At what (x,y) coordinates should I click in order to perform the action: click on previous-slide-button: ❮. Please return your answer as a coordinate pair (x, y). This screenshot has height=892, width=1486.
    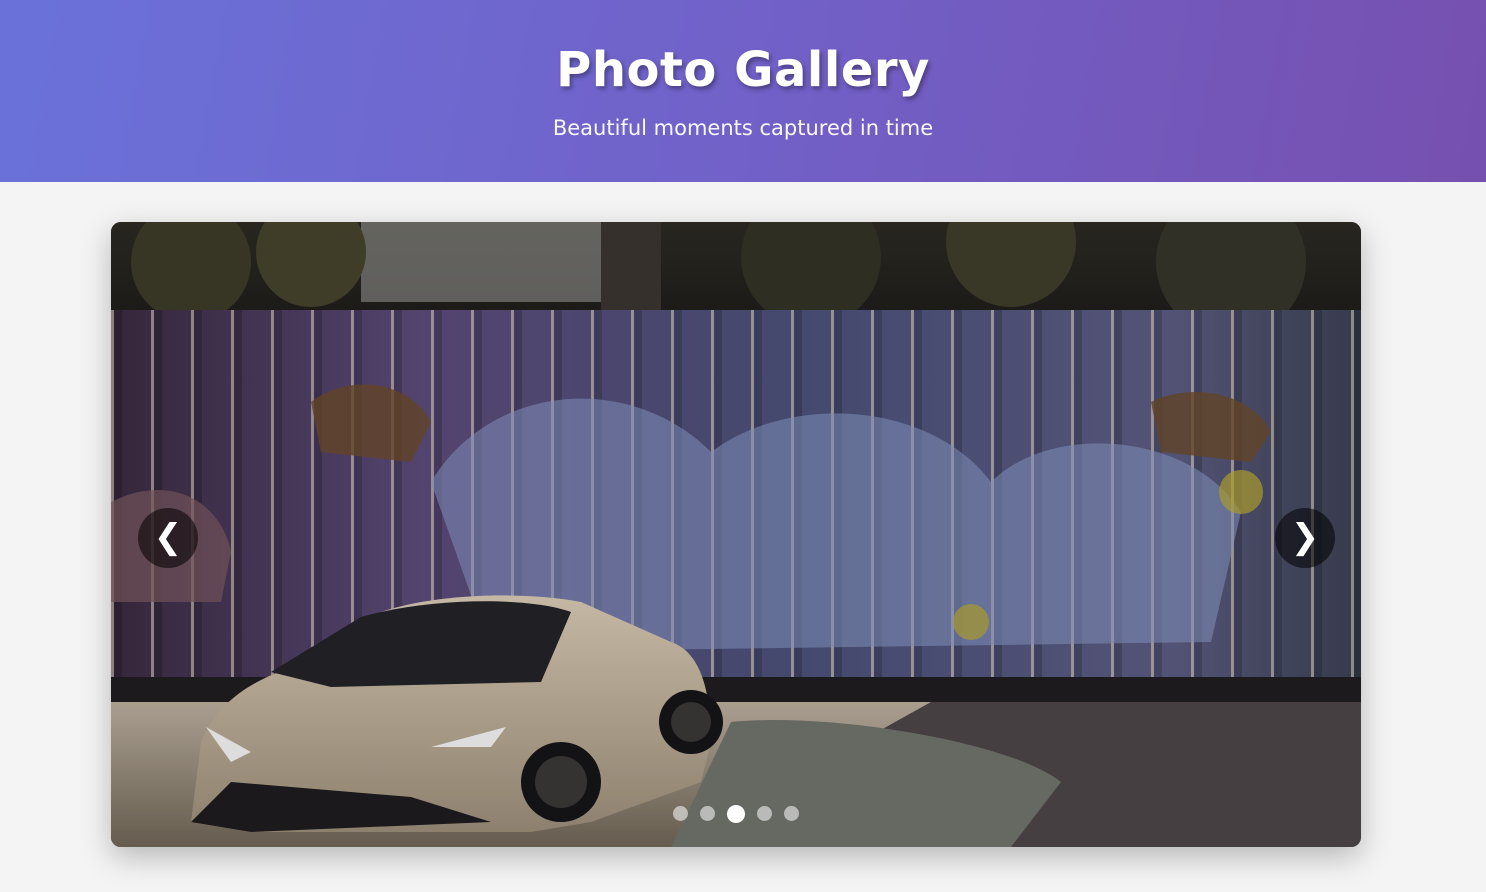
    Looking at the image, I should click on (168, 538).